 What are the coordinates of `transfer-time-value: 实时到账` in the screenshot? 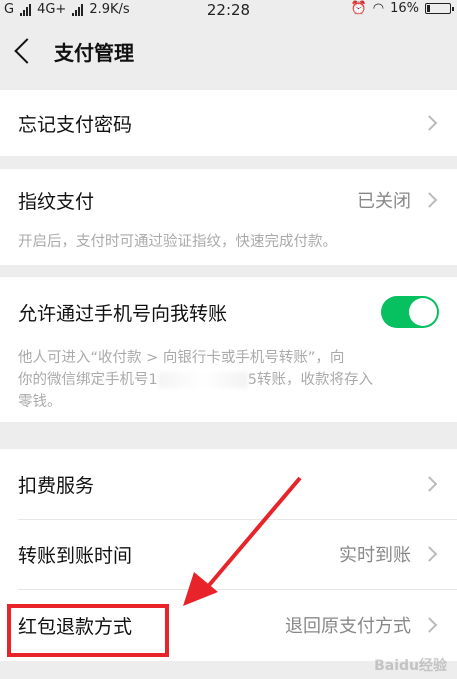 It's located at (375, 555).